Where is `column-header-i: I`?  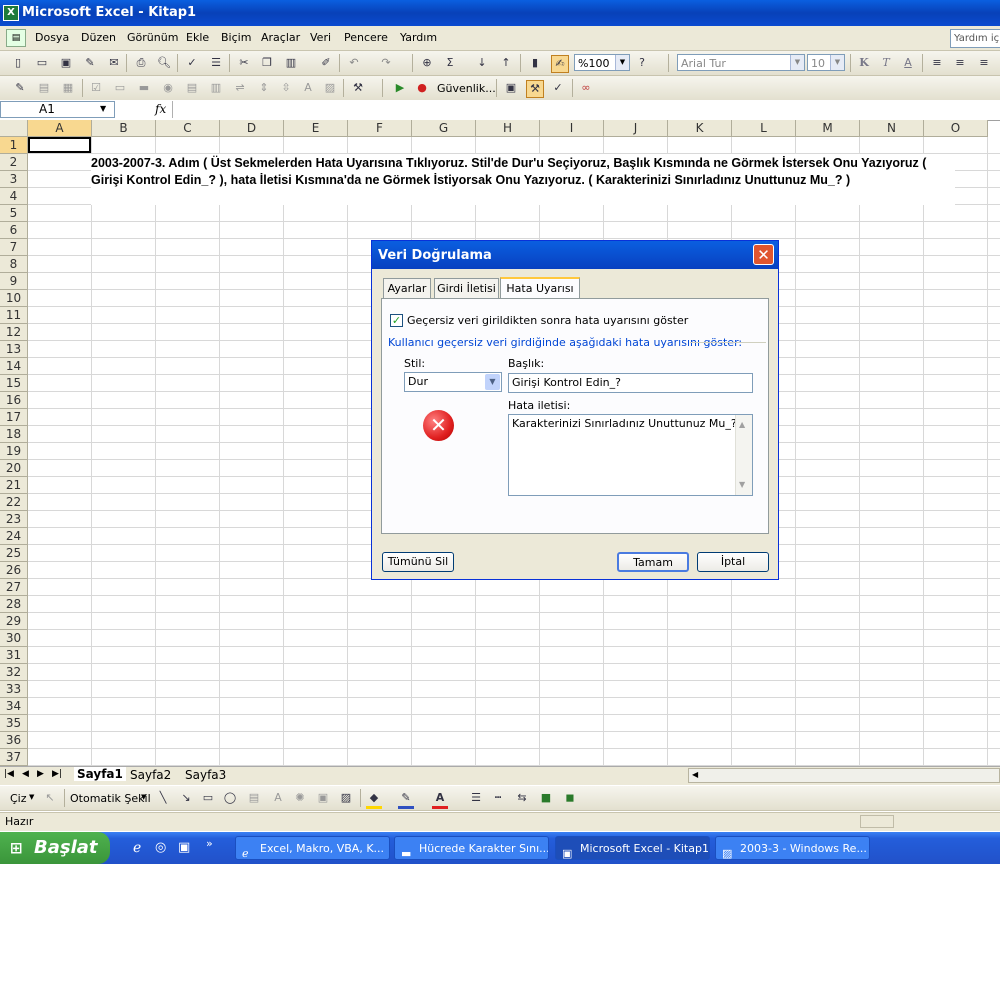 column-header-i: I is located at coordinates (572, 128).